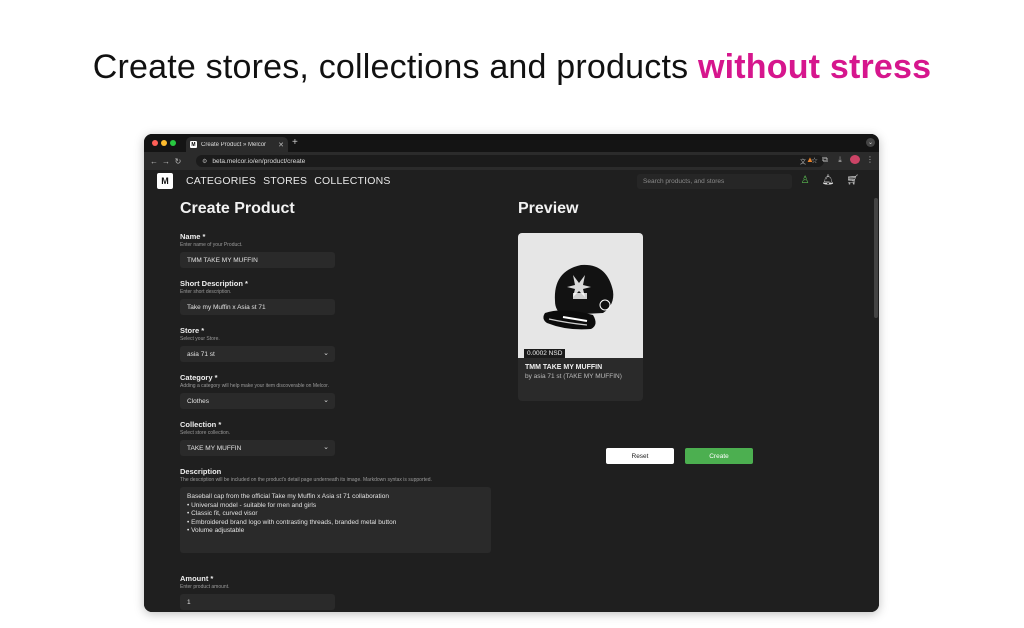 Image resolution: width=1024 pixels, height=628 pixels. What do you see at coordinates (222, 514) in the screenshot?
I see `description-line: • Classic fit, curved visor` at bounding box center [222, 514].